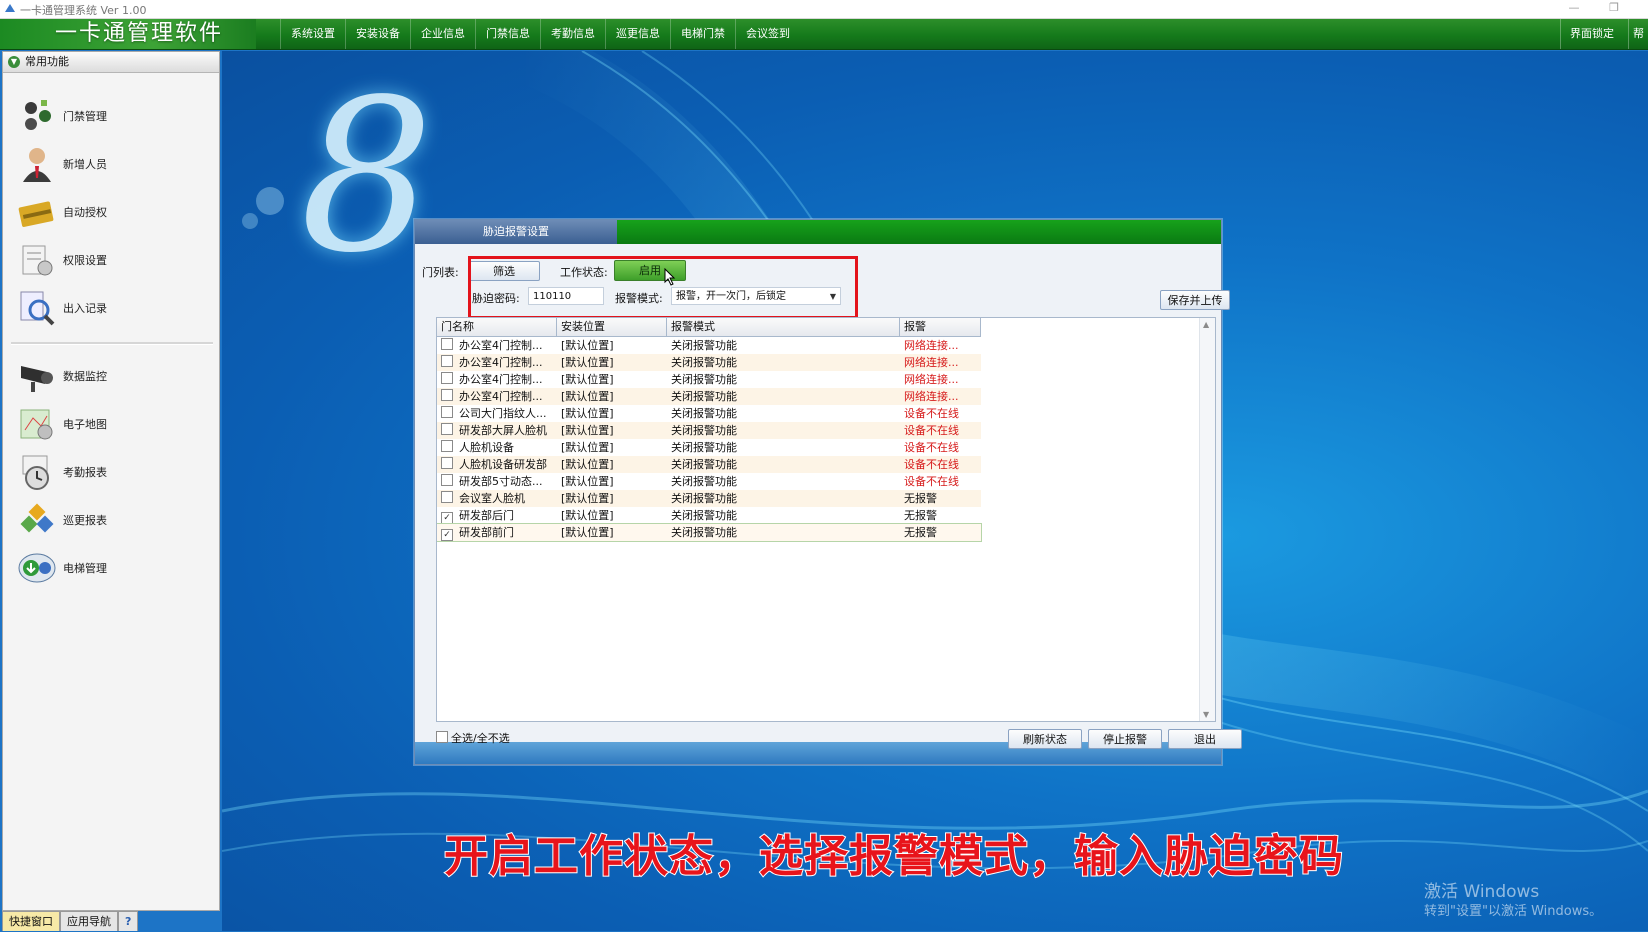 The width and height of the screenshot is (1648, 932). What do you see at coordinates (709, 447) in the screenshot?
I see `table-row: 人脸机设备 [默认位置] 关闭报警功能 设备不在线` at bounding box center [709, 447].